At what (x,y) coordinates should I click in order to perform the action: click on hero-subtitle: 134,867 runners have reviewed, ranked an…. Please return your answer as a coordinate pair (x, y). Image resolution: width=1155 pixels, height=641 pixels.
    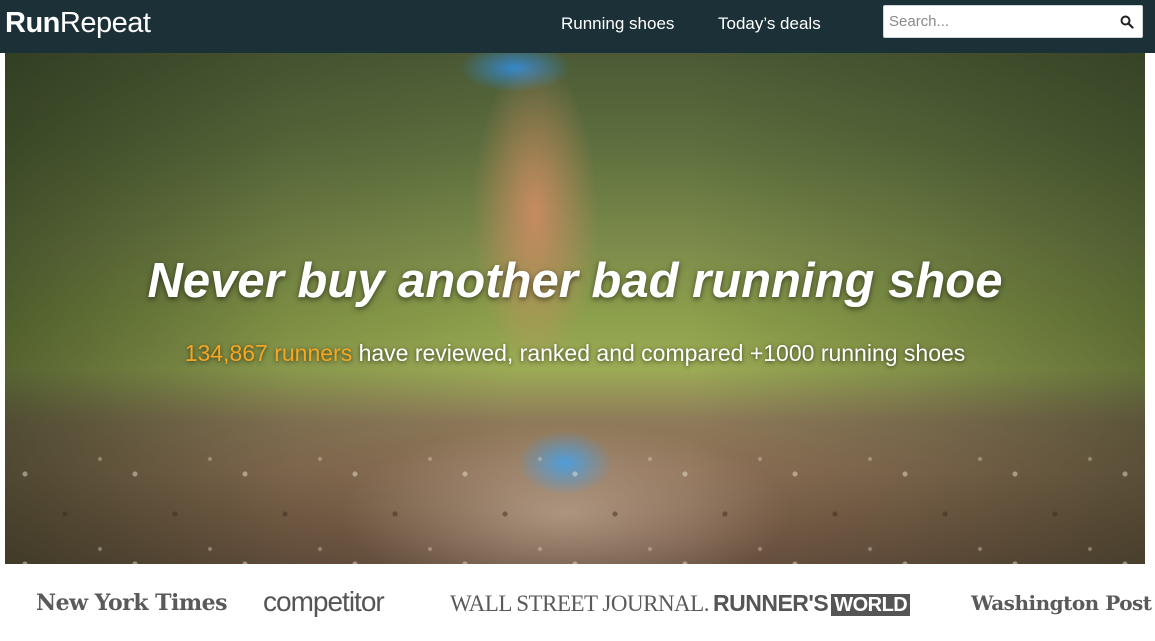
    Looking at the image, I should click on (575, 353).